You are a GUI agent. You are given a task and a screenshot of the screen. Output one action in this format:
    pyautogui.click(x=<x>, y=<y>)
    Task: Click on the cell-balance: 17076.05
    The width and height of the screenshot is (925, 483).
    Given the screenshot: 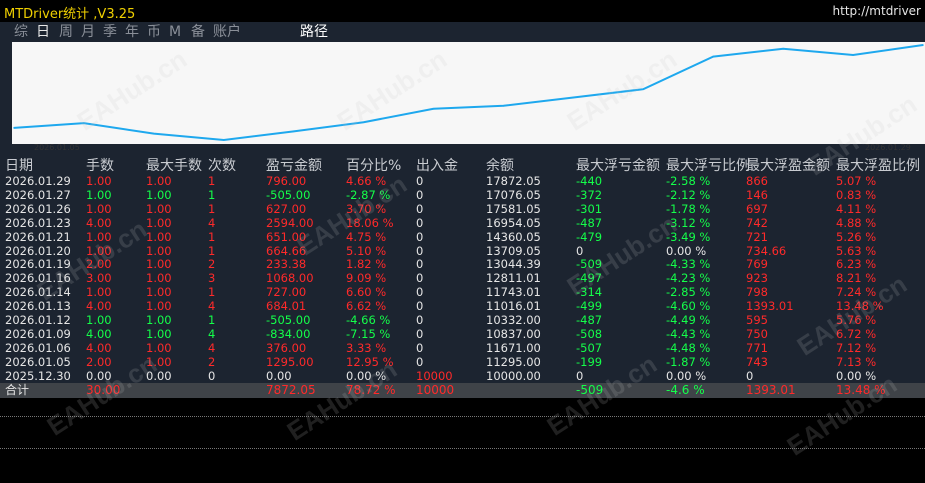 What is the action you would take?
    pyautogui.click(x=513, y=194)
    